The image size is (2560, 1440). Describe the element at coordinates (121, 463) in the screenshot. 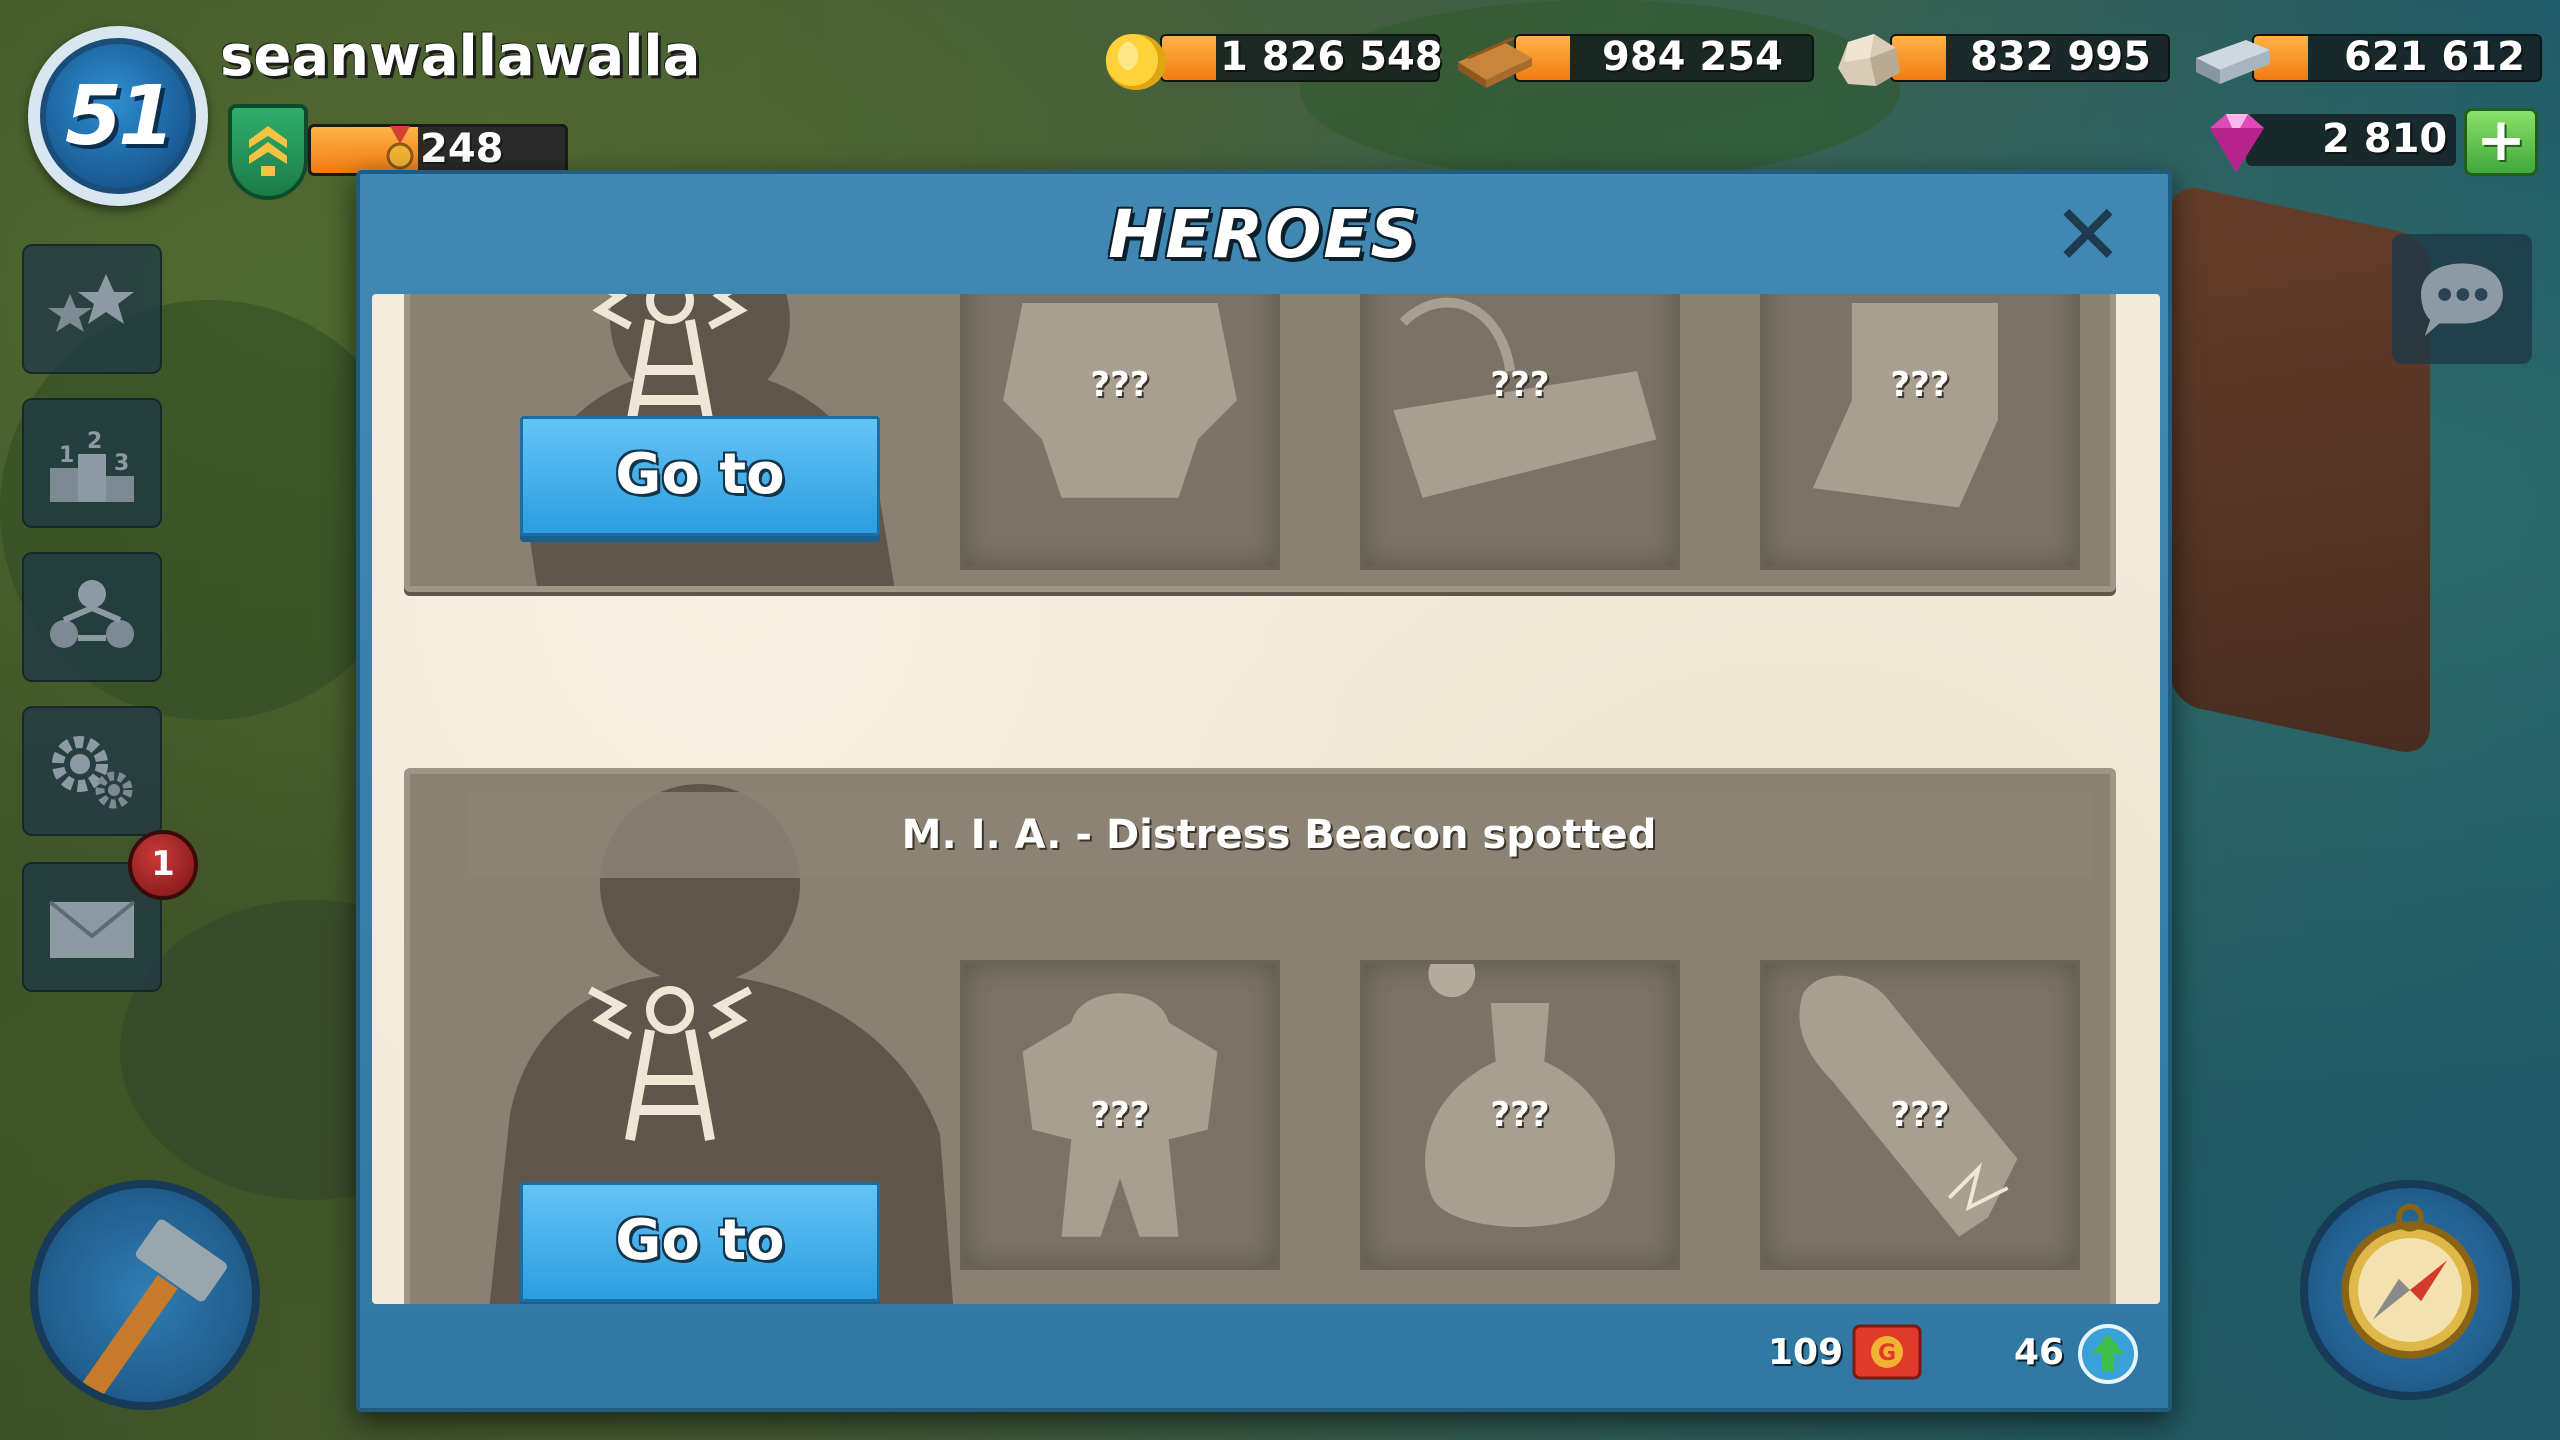

I see `svg-text: 3` at that location.